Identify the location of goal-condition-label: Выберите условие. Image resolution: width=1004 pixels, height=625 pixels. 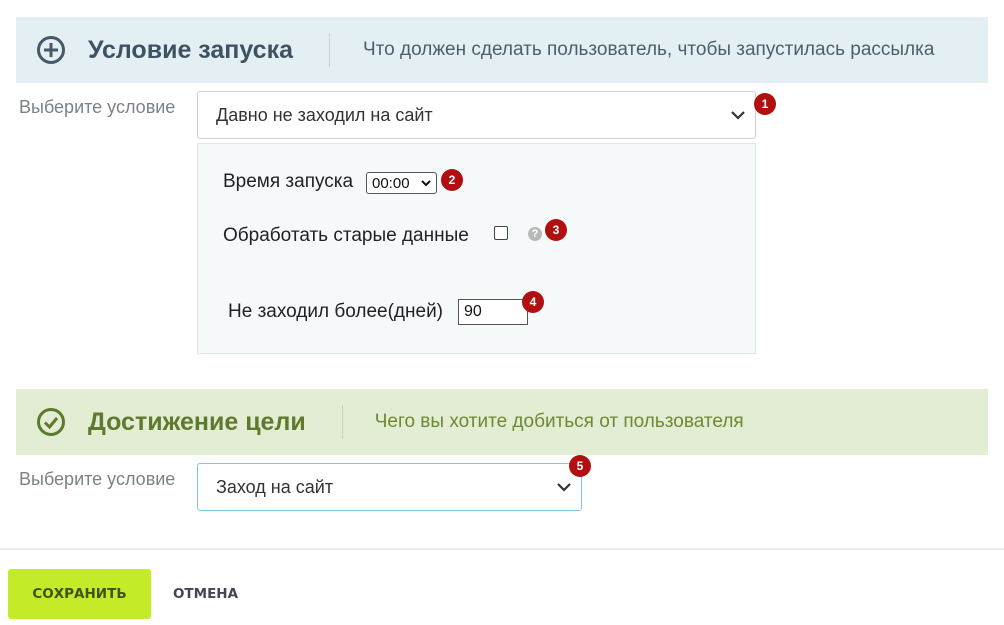
(97, 479).